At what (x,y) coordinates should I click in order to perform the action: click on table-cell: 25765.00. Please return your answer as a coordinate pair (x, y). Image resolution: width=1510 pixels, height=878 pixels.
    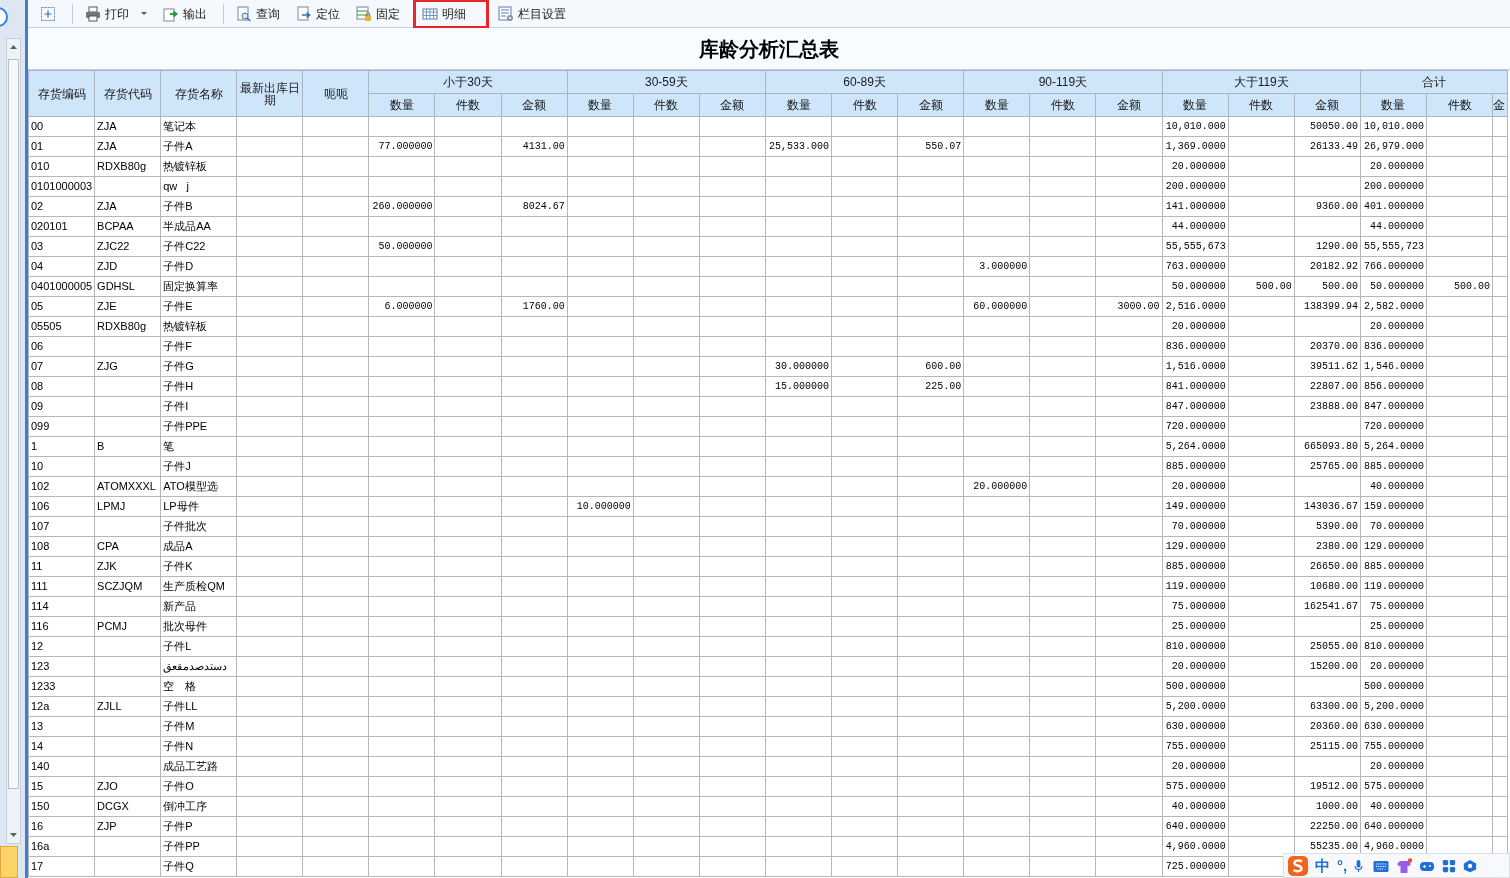
    Looking at the image, I should click on (1327, 466).